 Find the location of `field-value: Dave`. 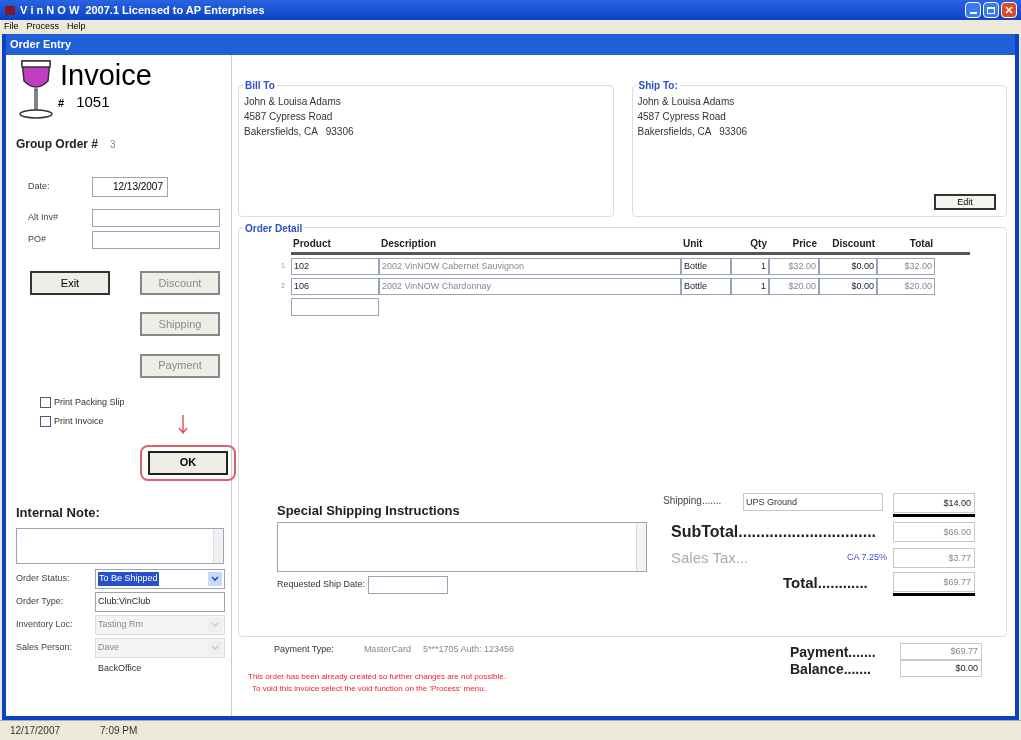

field-value: Dave is located at coordinates (108, 648).